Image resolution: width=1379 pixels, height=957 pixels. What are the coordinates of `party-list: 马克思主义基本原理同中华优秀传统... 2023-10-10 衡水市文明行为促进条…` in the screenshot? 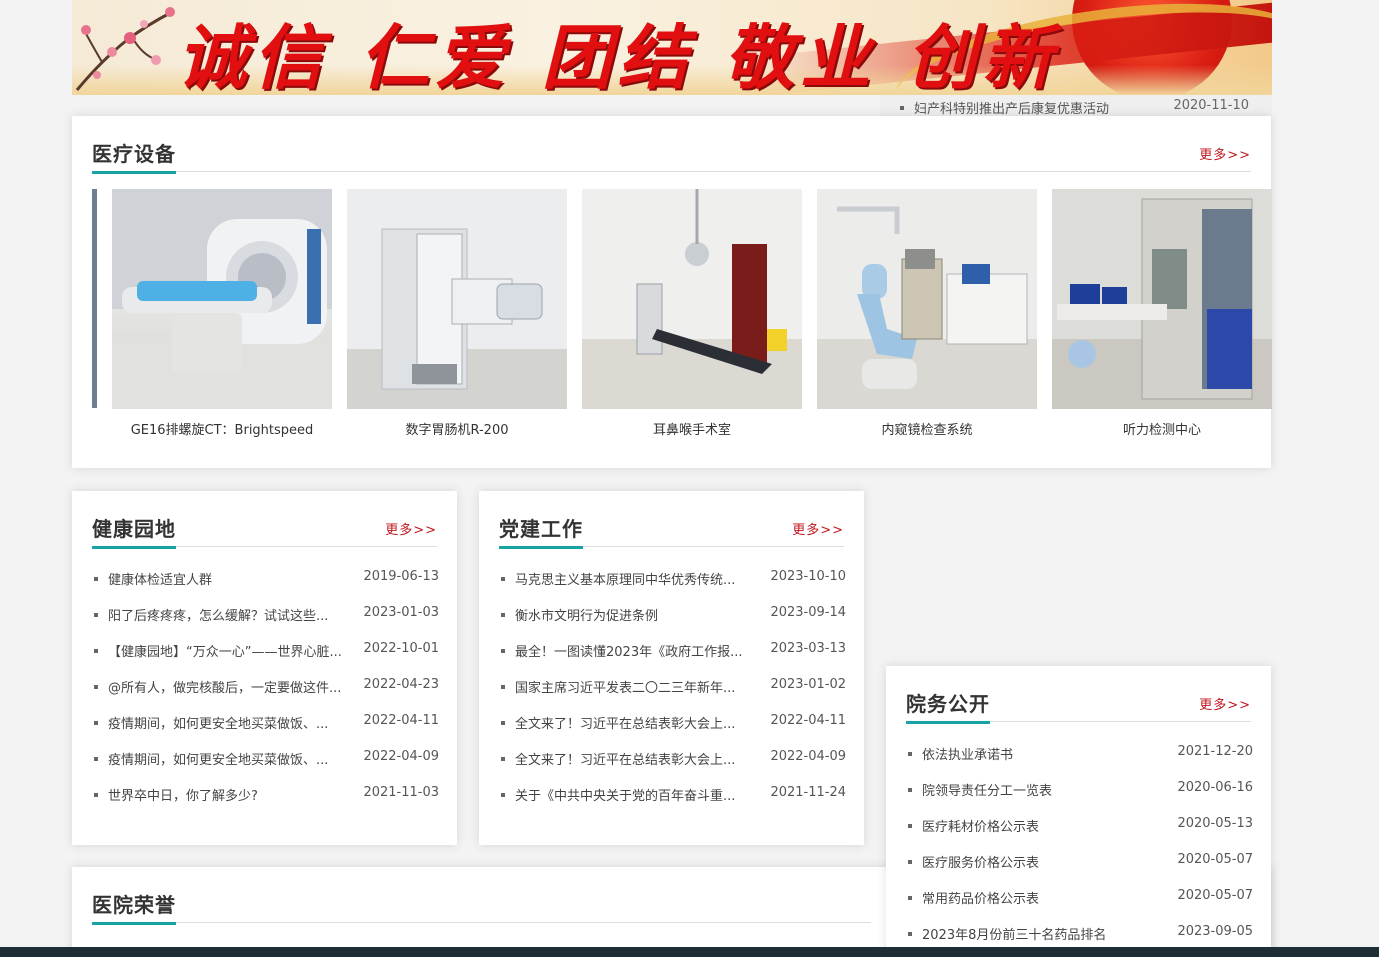 It's located at (672, 687).